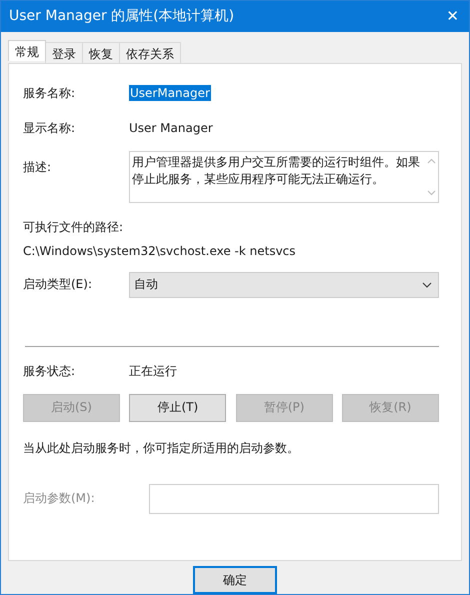 The image size is (470, 595). Describe the element at coordinates (49, 371) in the screenshot. I see `field-label: 服务状态:` at that location.